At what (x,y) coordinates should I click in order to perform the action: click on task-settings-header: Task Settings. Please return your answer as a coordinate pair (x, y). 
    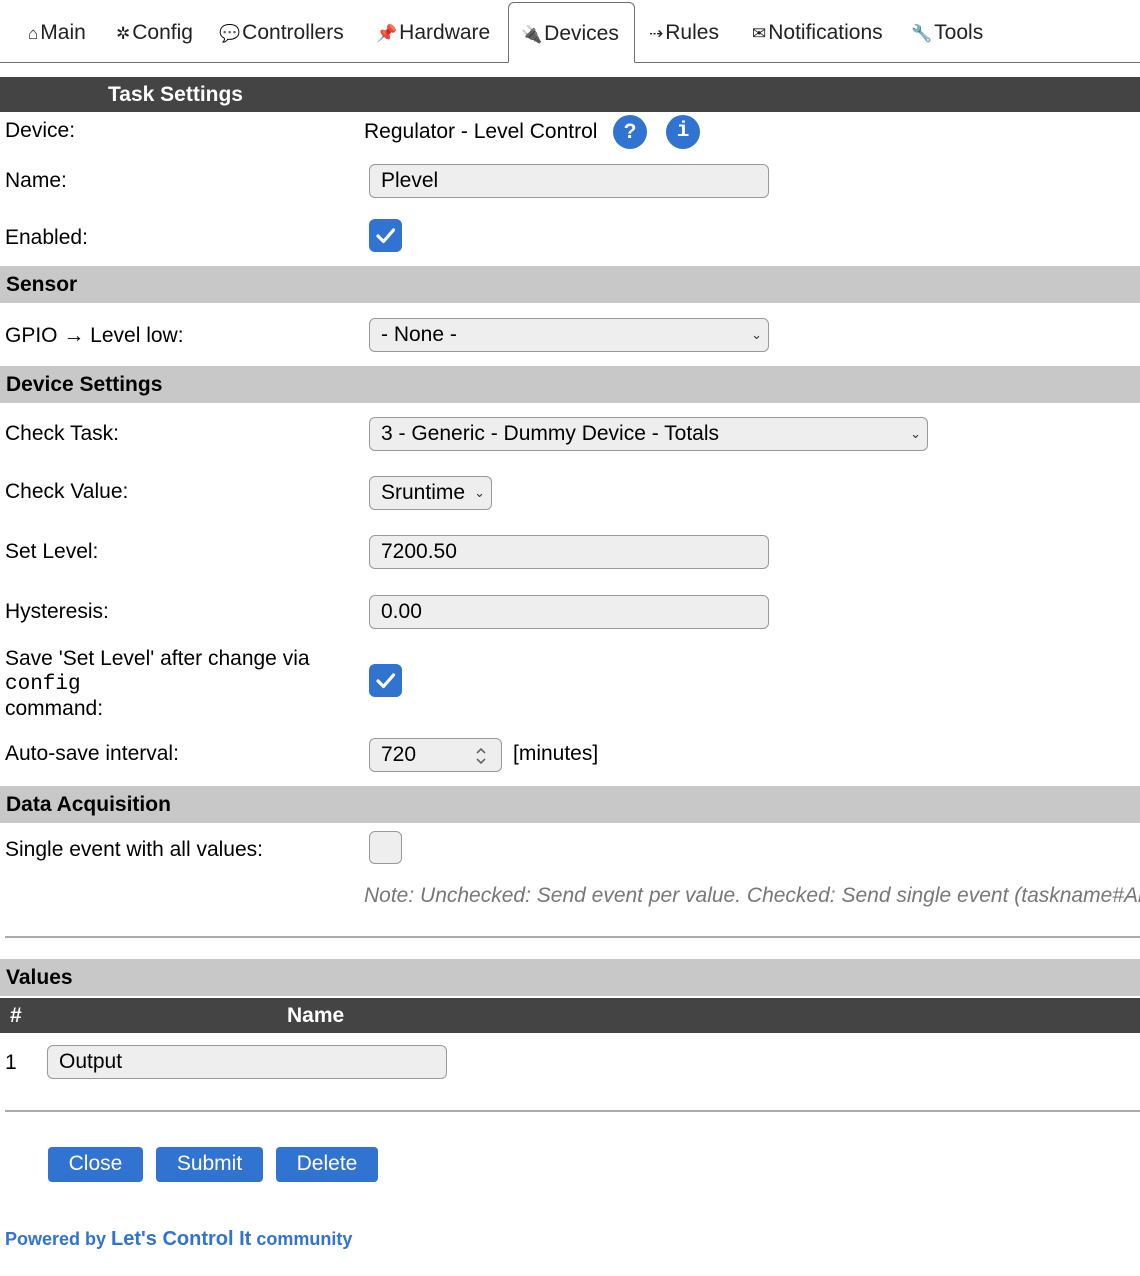
    Looking at the image, I should click on (570, 94).